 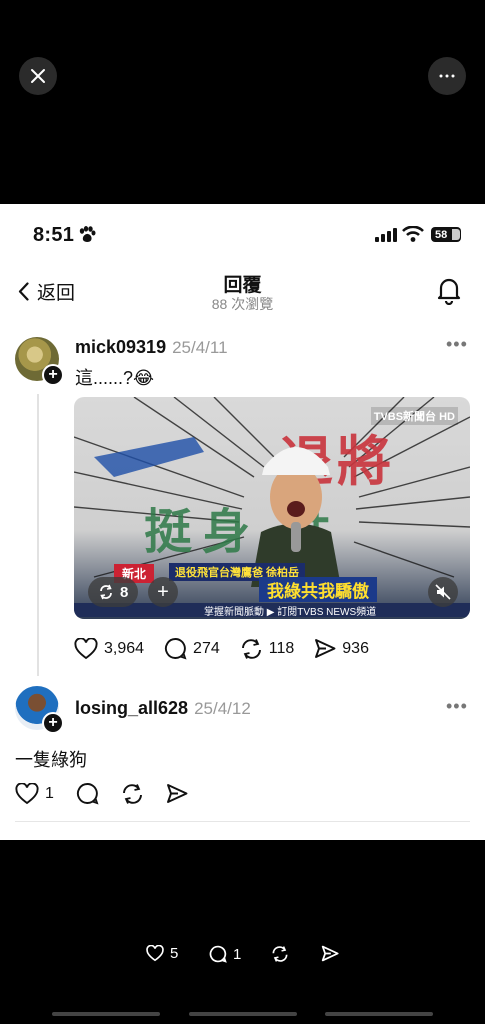 I want to click on post-text: 一隻綠狗, so click(x=51, y=760).